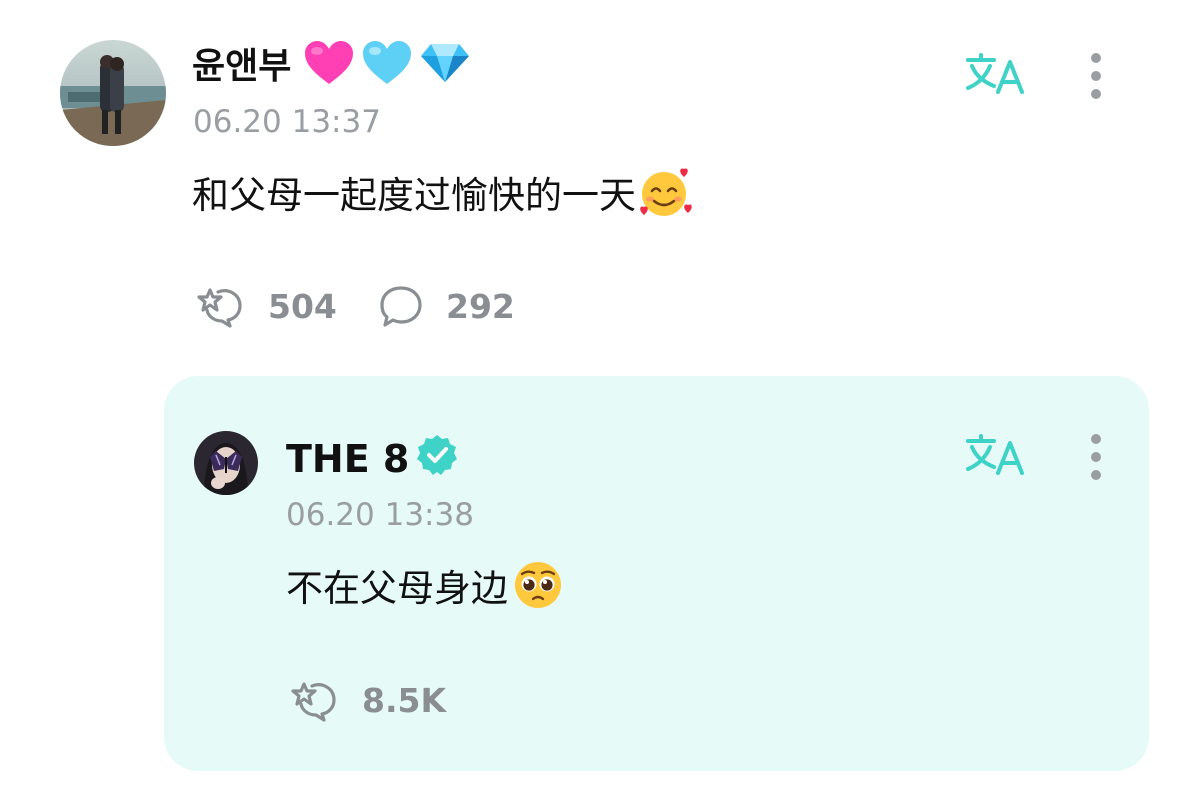 Image resolution: width=1178 pixels, height=805 pixels. What do you see at coordinates (667, 195) in the screenshot?
I see `smiling-face-with-hearts-icon` at bounding box center [667, 195].